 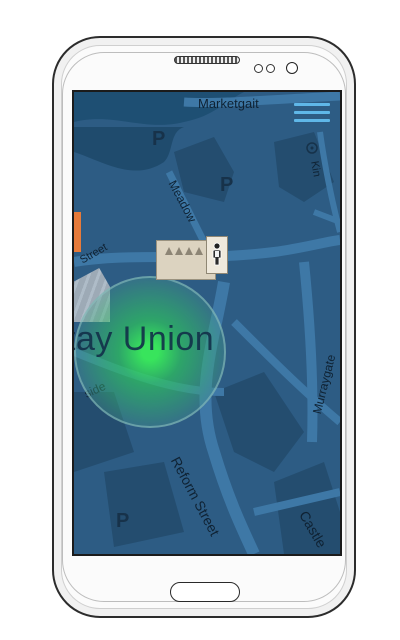 What do you see at coordinates (228, 103) in the screenshot?
I see `street-label-marketgait: Marketgait` at bounding box center [228, 103].